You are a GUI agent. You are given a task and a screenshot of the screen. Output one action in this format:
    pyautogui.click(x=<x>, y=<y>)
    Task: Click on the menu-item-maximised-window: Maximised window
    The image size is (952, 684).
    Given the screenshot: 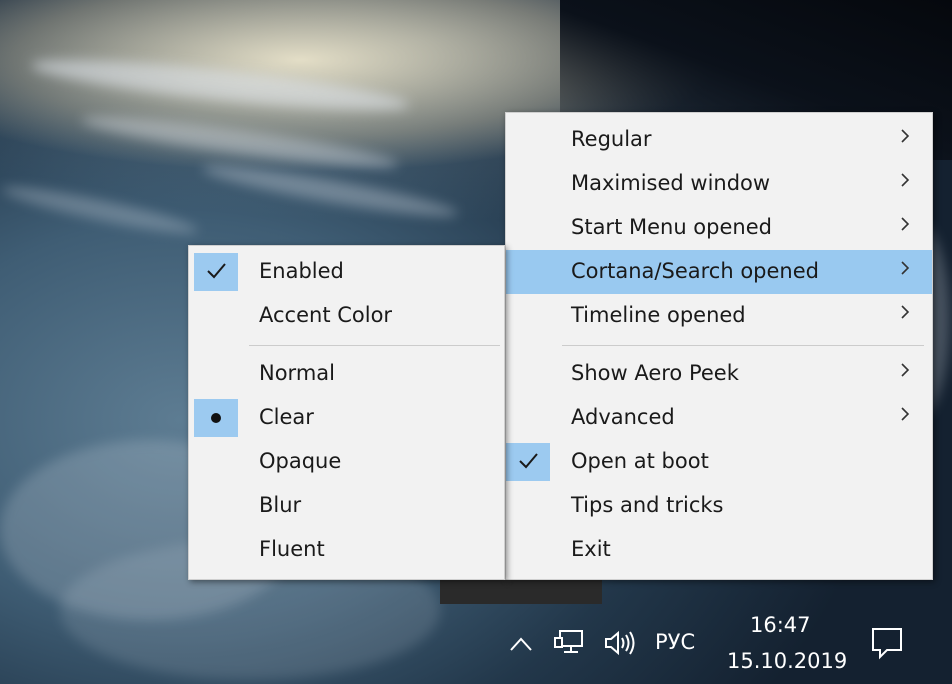 What is the action you would take?
    pyautogui.click(x=719, y=184)
    